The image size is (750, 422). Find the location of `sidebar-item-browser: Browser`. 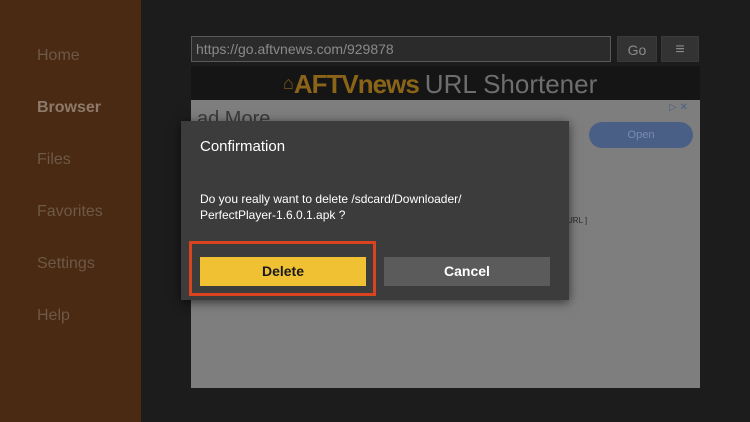

sidebar-item-browser: Browser is located at coordinates (69, 108).